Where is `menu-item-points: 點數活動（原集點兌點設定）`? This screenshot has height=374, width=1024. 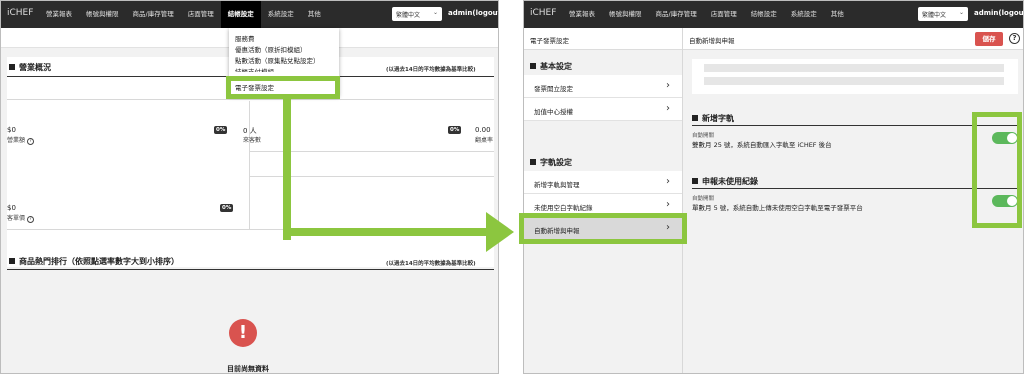 menu-item-points: 點數活動（原集點兌點設定） is located at coordinates (277, 60).